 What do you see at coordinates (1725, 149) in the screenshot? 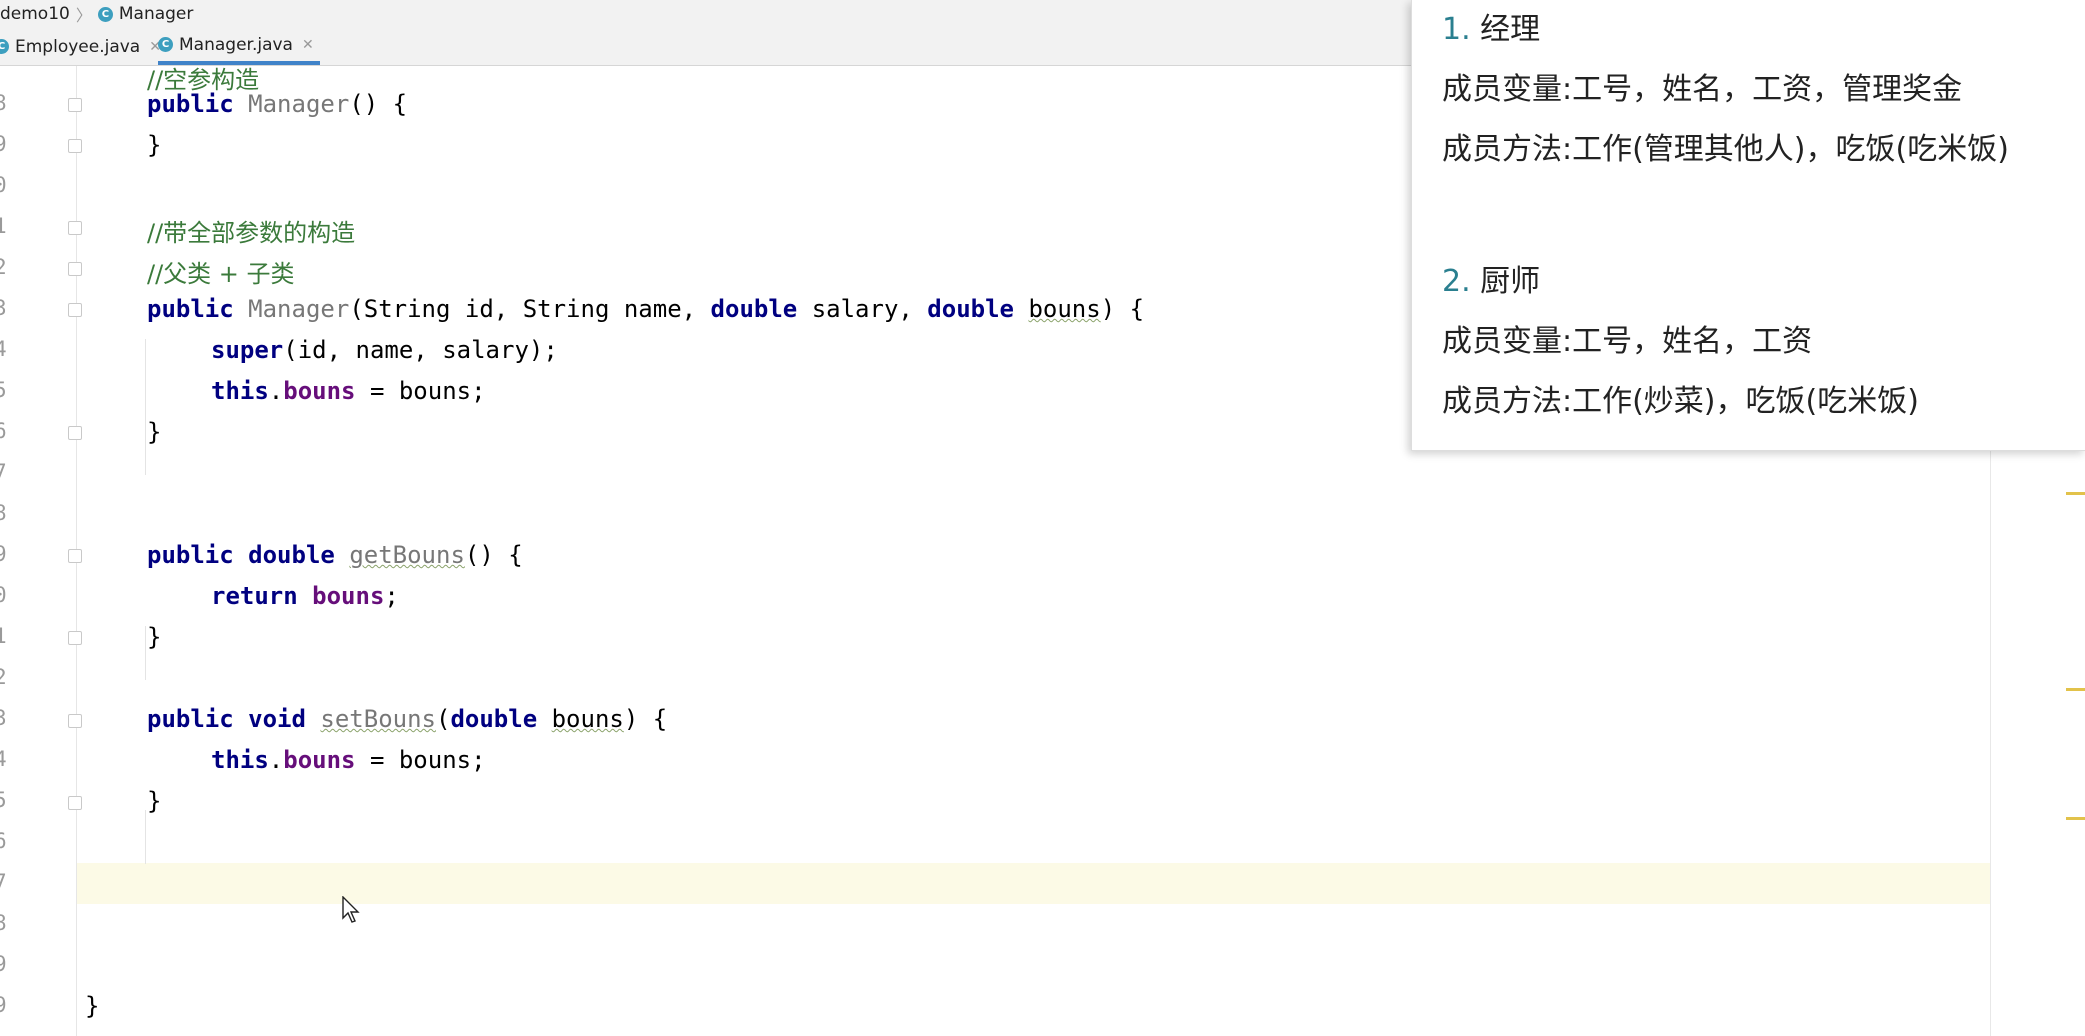
I see `note-item-1-methods: 成员方法:工作(管理其他人)，吃饭(吃米饭)` at bounding box center [1725, 149].